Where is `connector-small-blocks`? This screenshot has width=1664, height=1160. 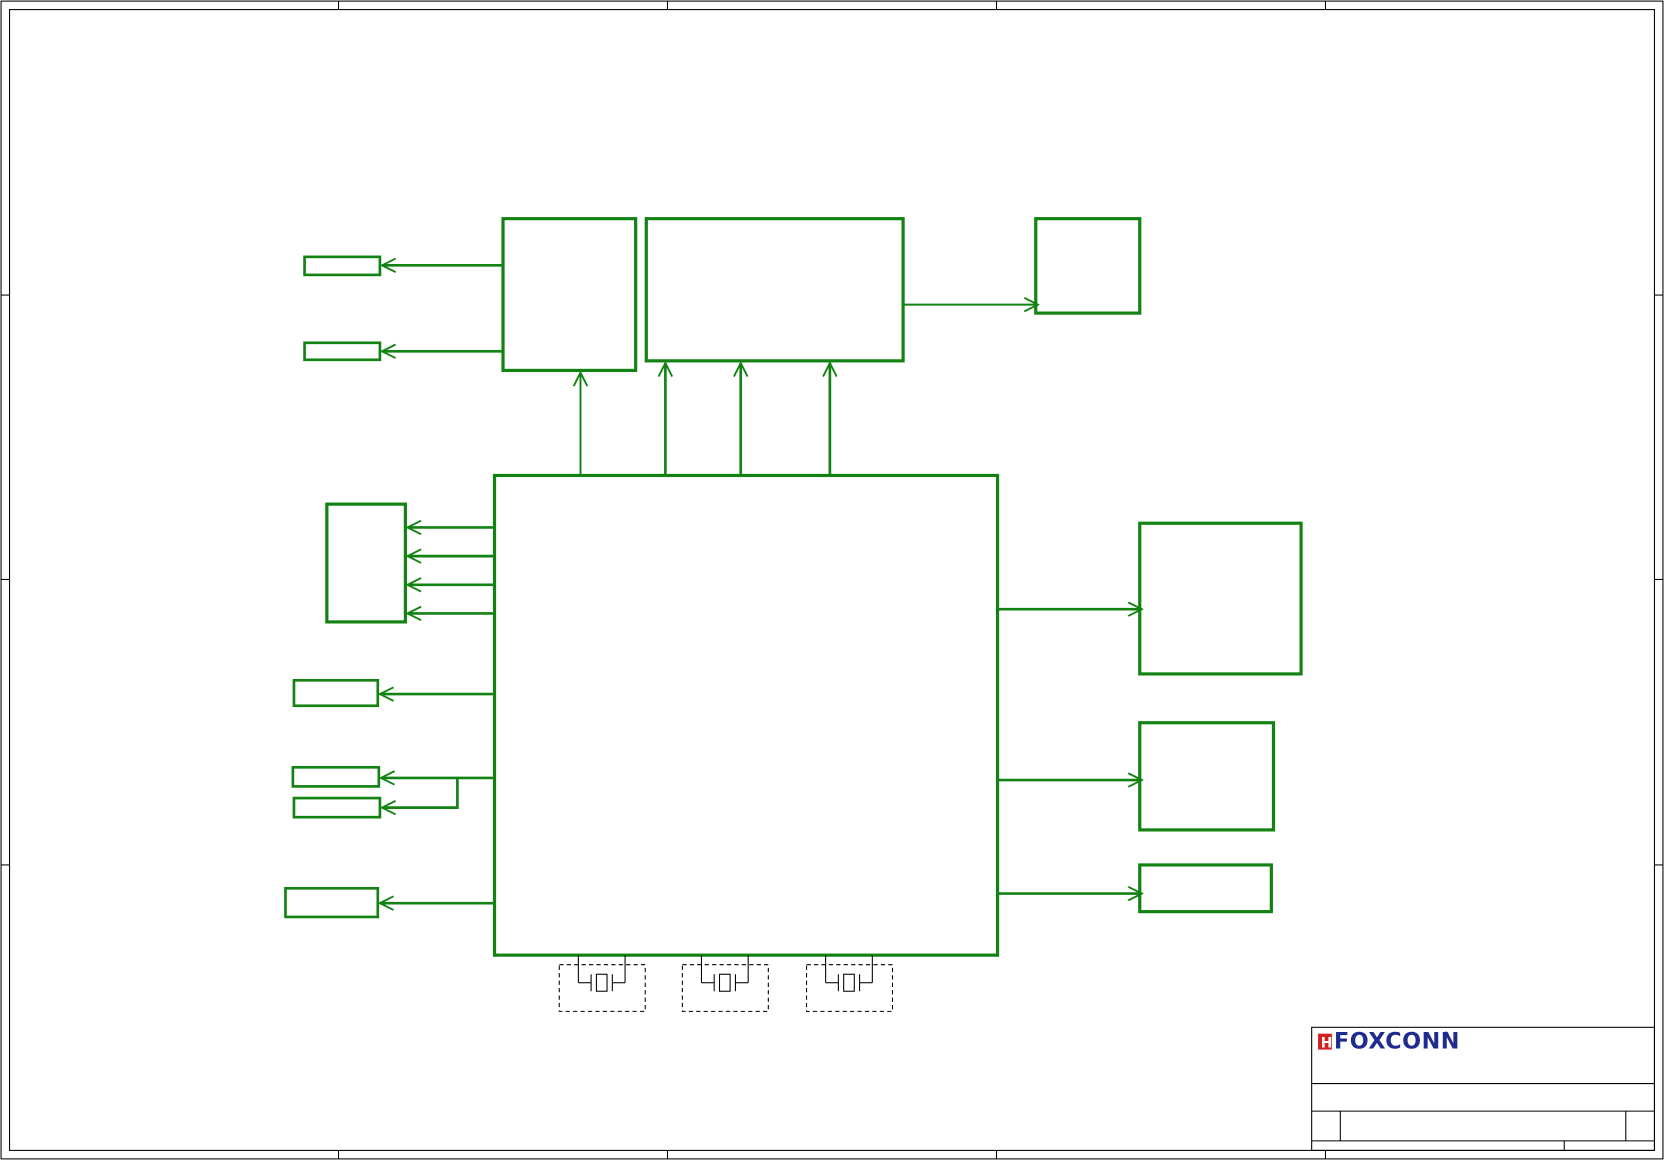 connector-small-blocks is located at coordinates (333, 587).